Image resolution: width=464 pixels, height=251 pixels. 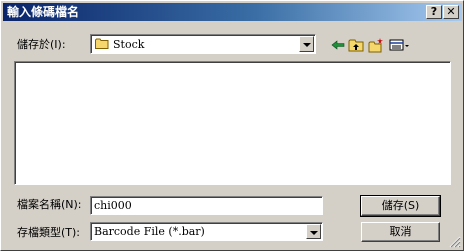 I want to click on save-in-dropdown-button, so click(x=306, y=44).